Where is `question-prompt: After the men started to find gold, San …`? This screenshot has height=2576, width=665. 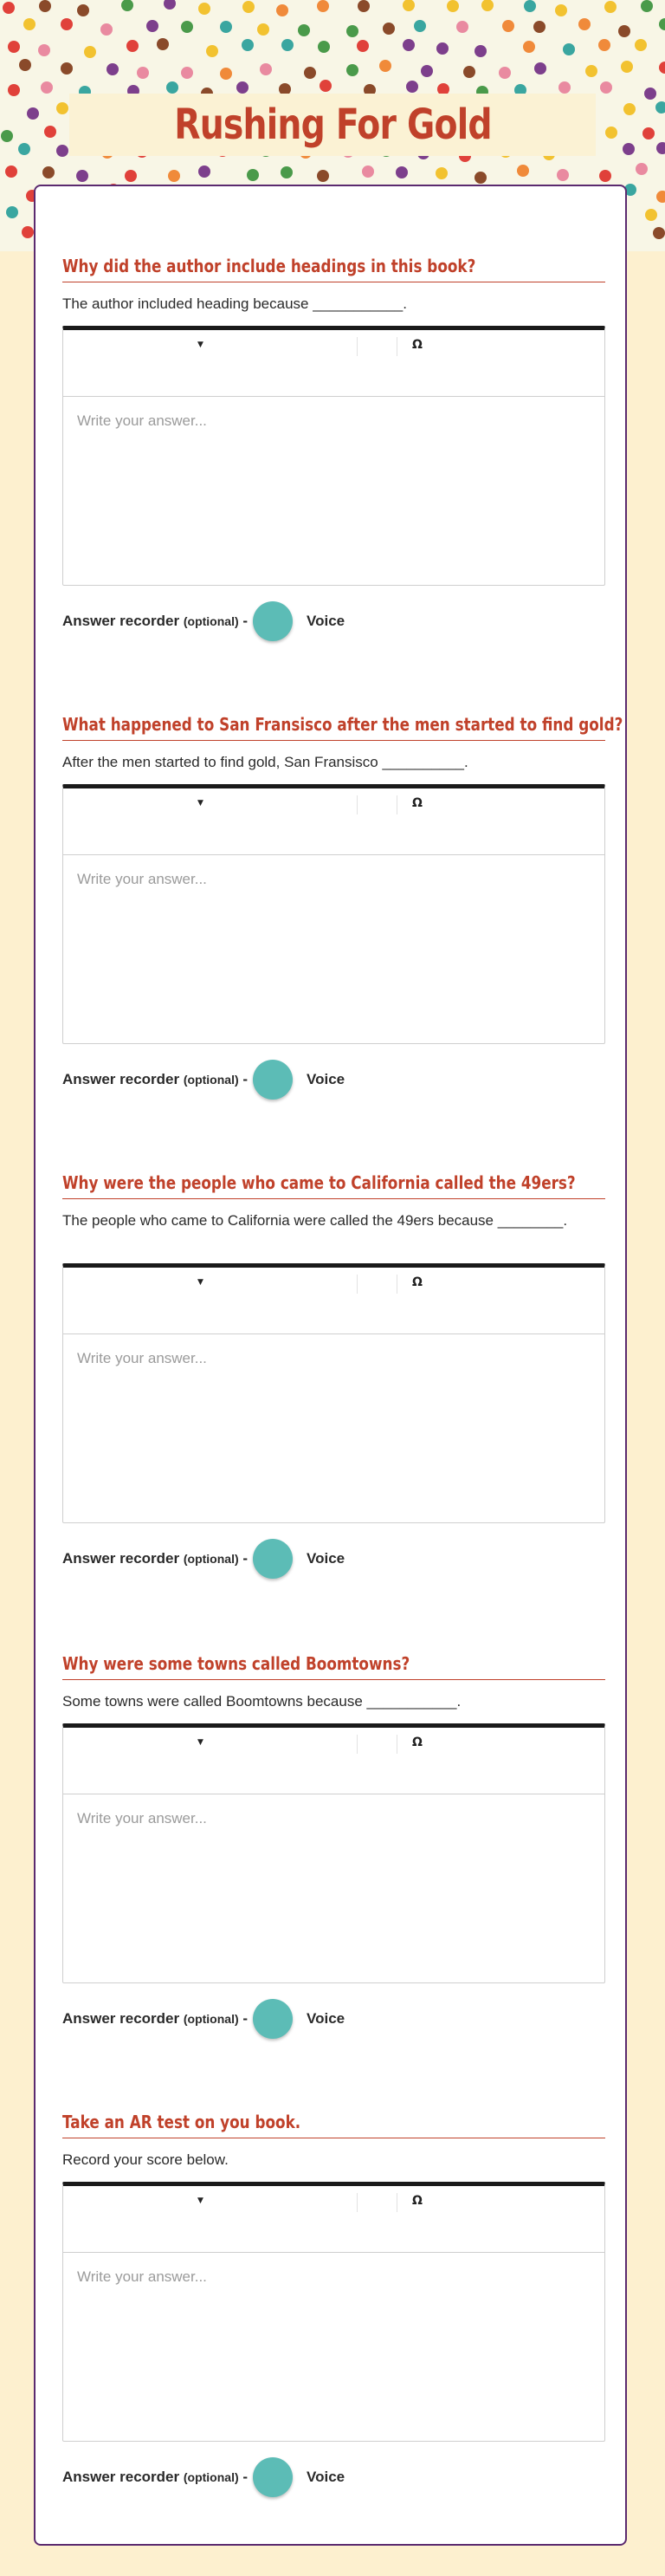
question-prompt: After the men started to find gold, San … is located at coordinates (265, 762).